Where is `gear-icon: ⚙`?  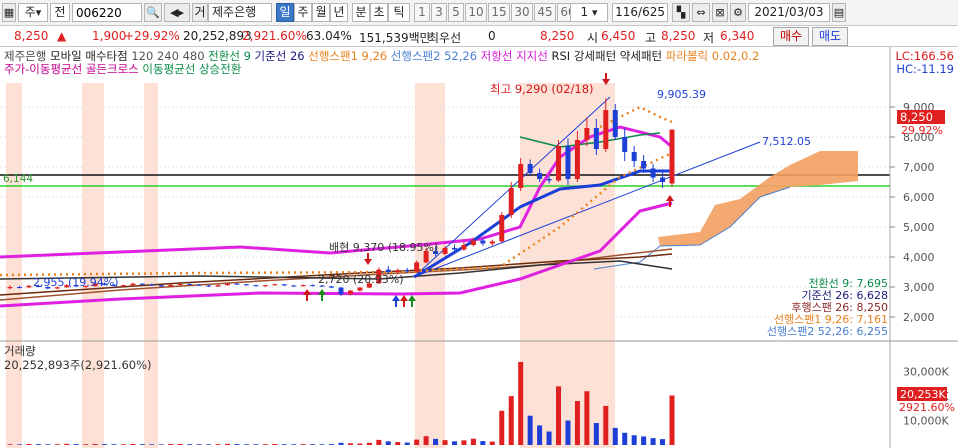 gear-icon: ⚙ is located at coordinates (738, 12).